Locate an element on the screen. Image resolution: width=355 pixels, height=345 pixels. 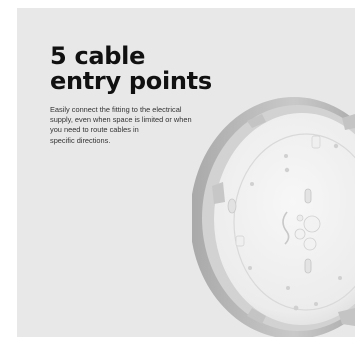
rim-notch-left is located at coordinates (218, 193).